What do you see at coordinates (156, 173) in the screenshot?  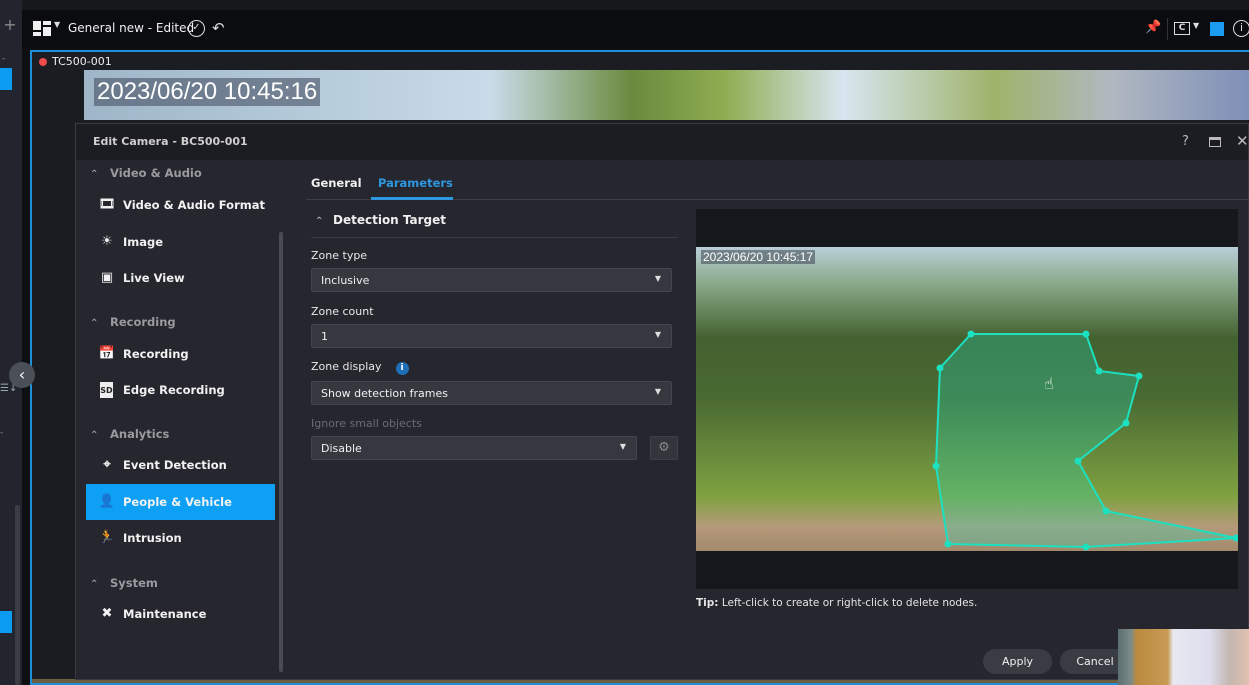 I see `nav-section-label: Video & Audio` at bounding box center [156, 173].